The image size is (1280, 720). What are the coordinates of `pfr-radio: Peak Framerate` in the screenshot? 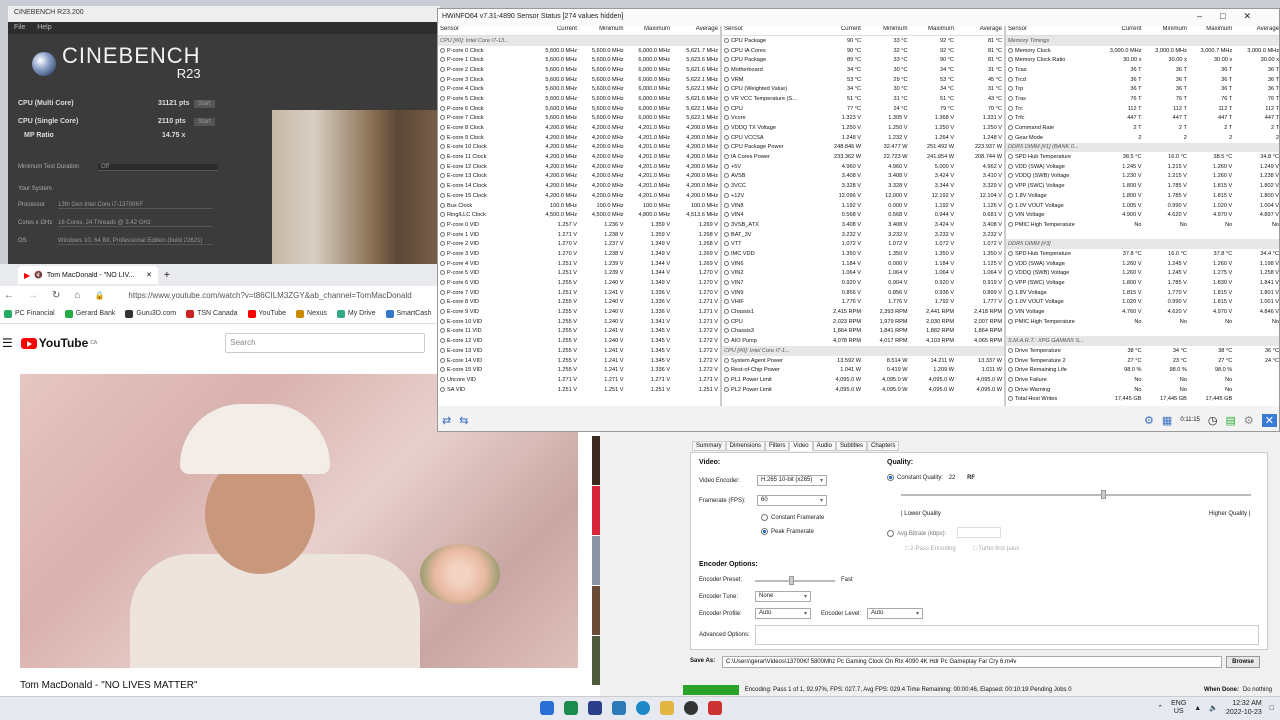 It's located at (787, 531).